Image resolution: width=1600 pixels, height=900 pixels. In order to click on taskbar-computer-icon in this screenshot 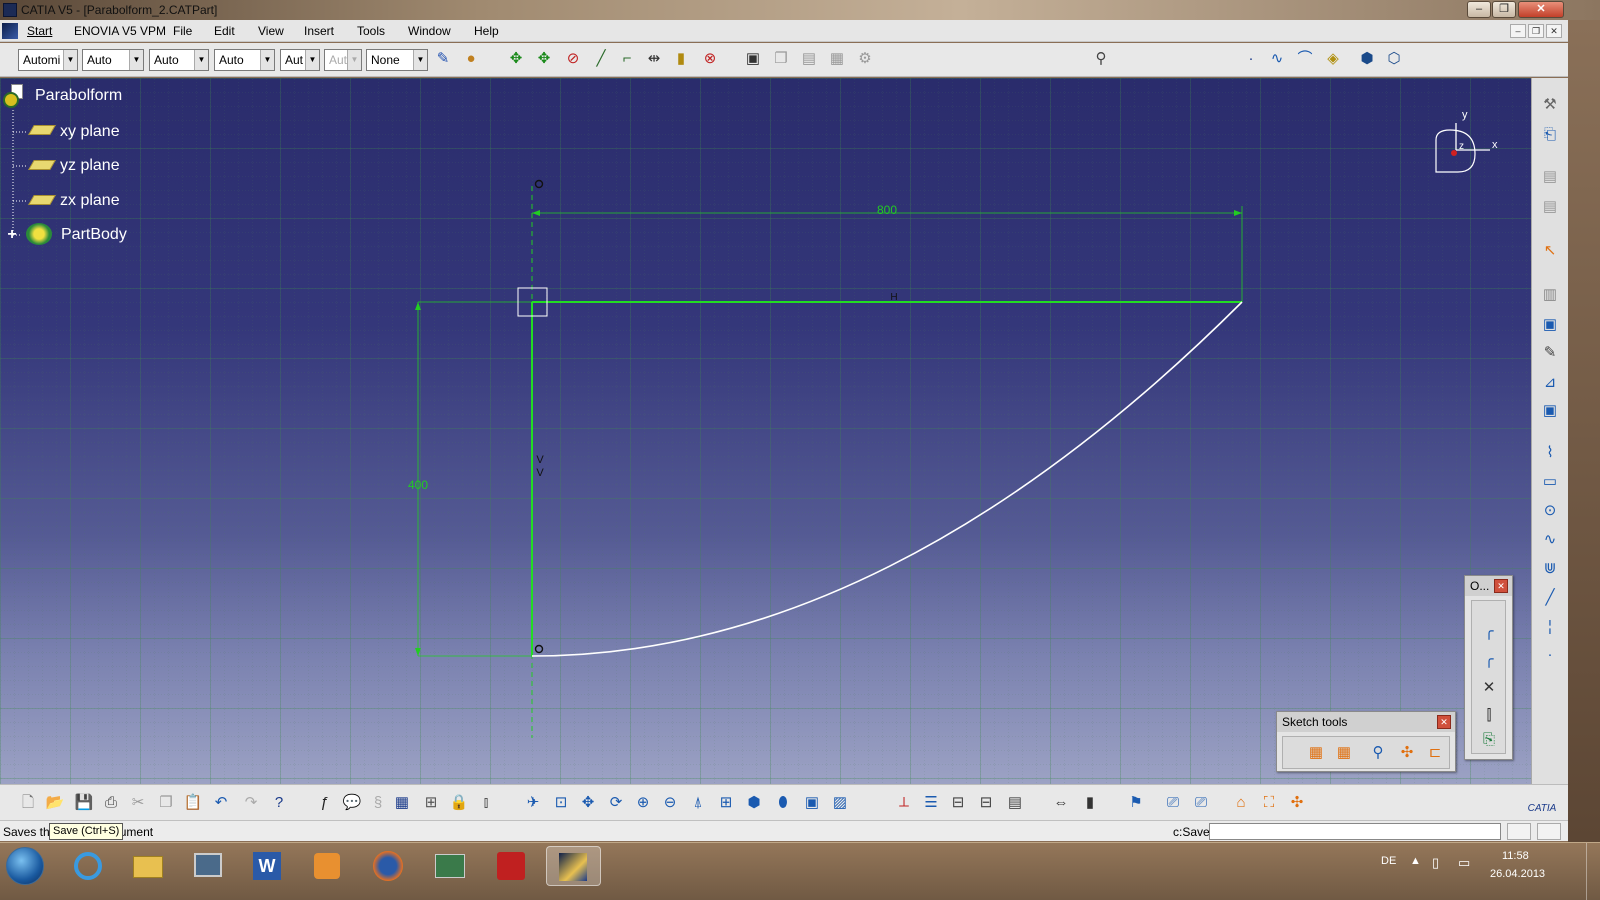, I will do `click(207, 866)`.